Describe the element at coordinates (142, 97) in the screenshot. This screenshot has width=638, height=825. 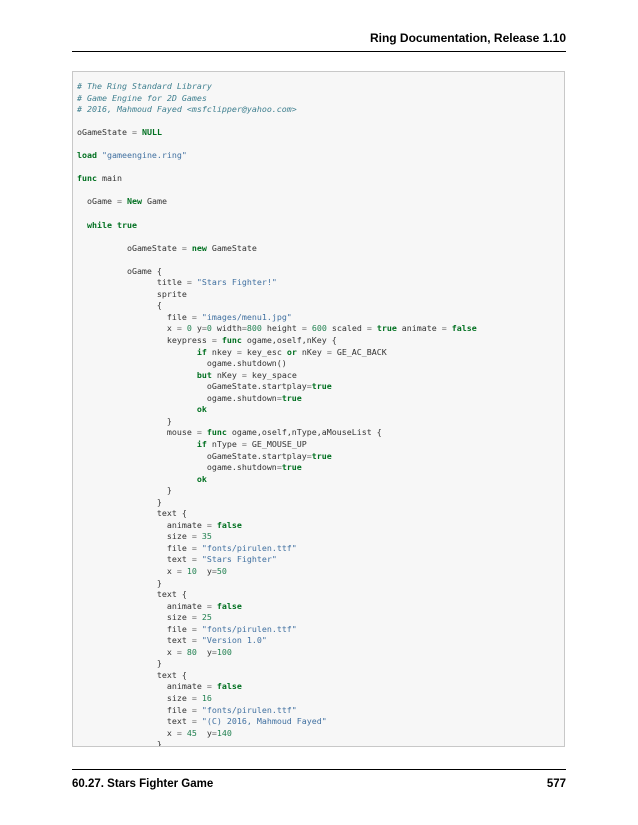
I see `code-token: # Game Engine for 2D Games` at that location.